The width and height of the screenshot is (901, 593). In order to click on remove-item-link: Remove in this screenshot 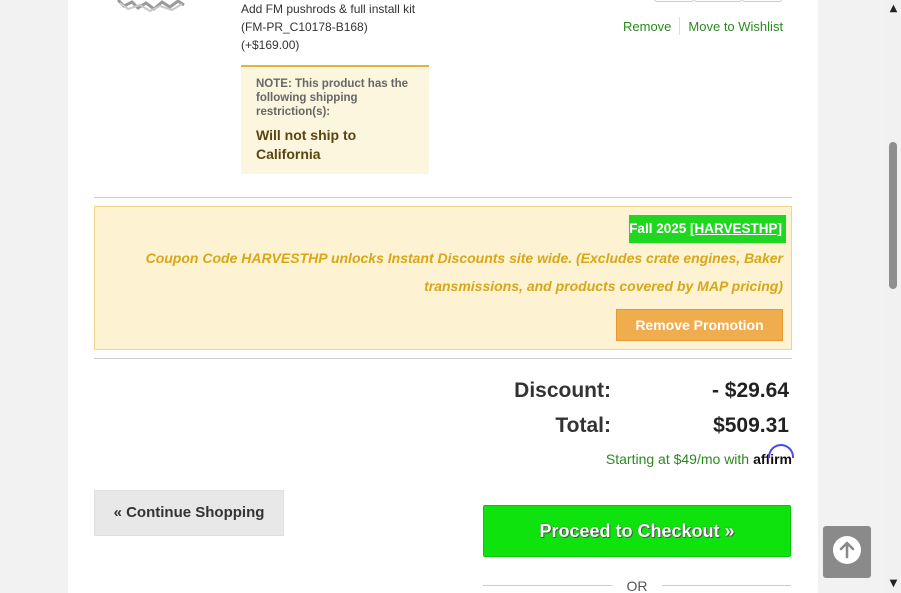, I will do `click(647, 26)`.